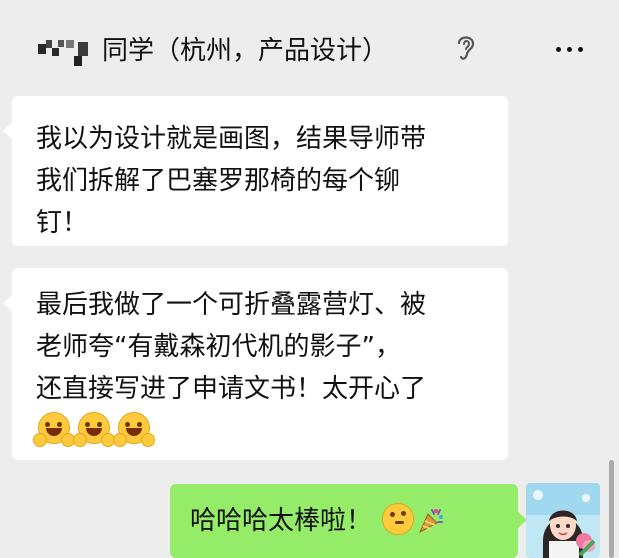  What do you see at coordinates (67, 52) in the screenshot?
I see `pixelated-avatar-icon` at bounding box center [67, 52].